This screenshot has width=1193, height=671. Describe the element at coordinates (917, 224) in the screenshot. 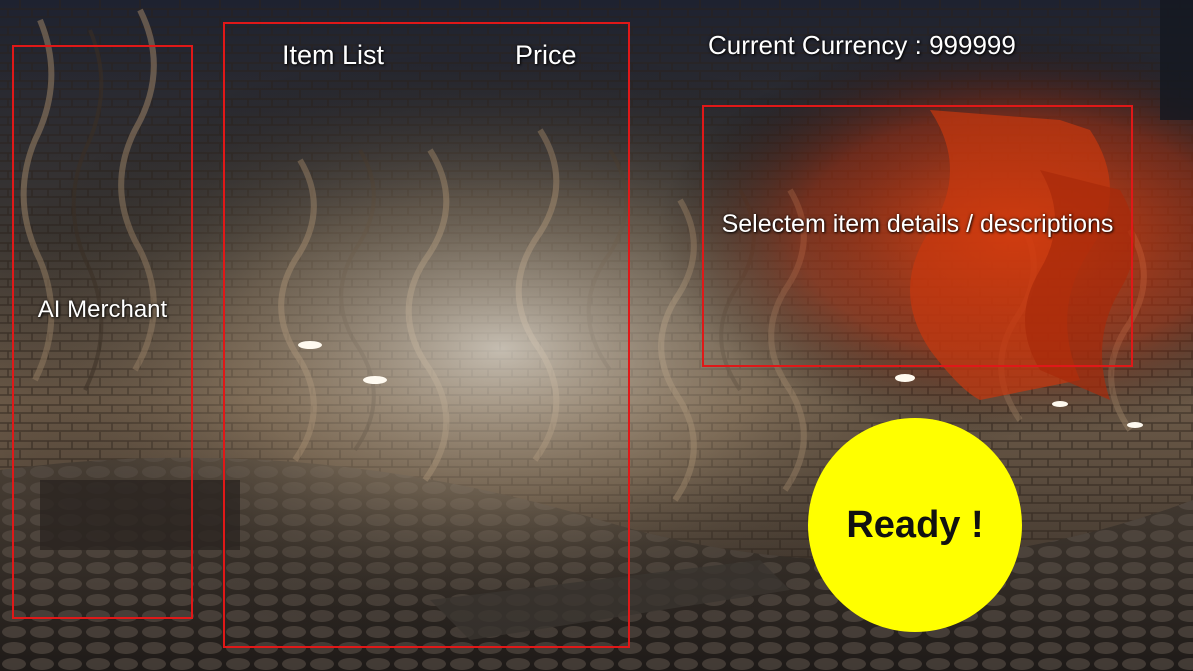

I see `item-details-label: Selectem item details / descriptions` at that location.